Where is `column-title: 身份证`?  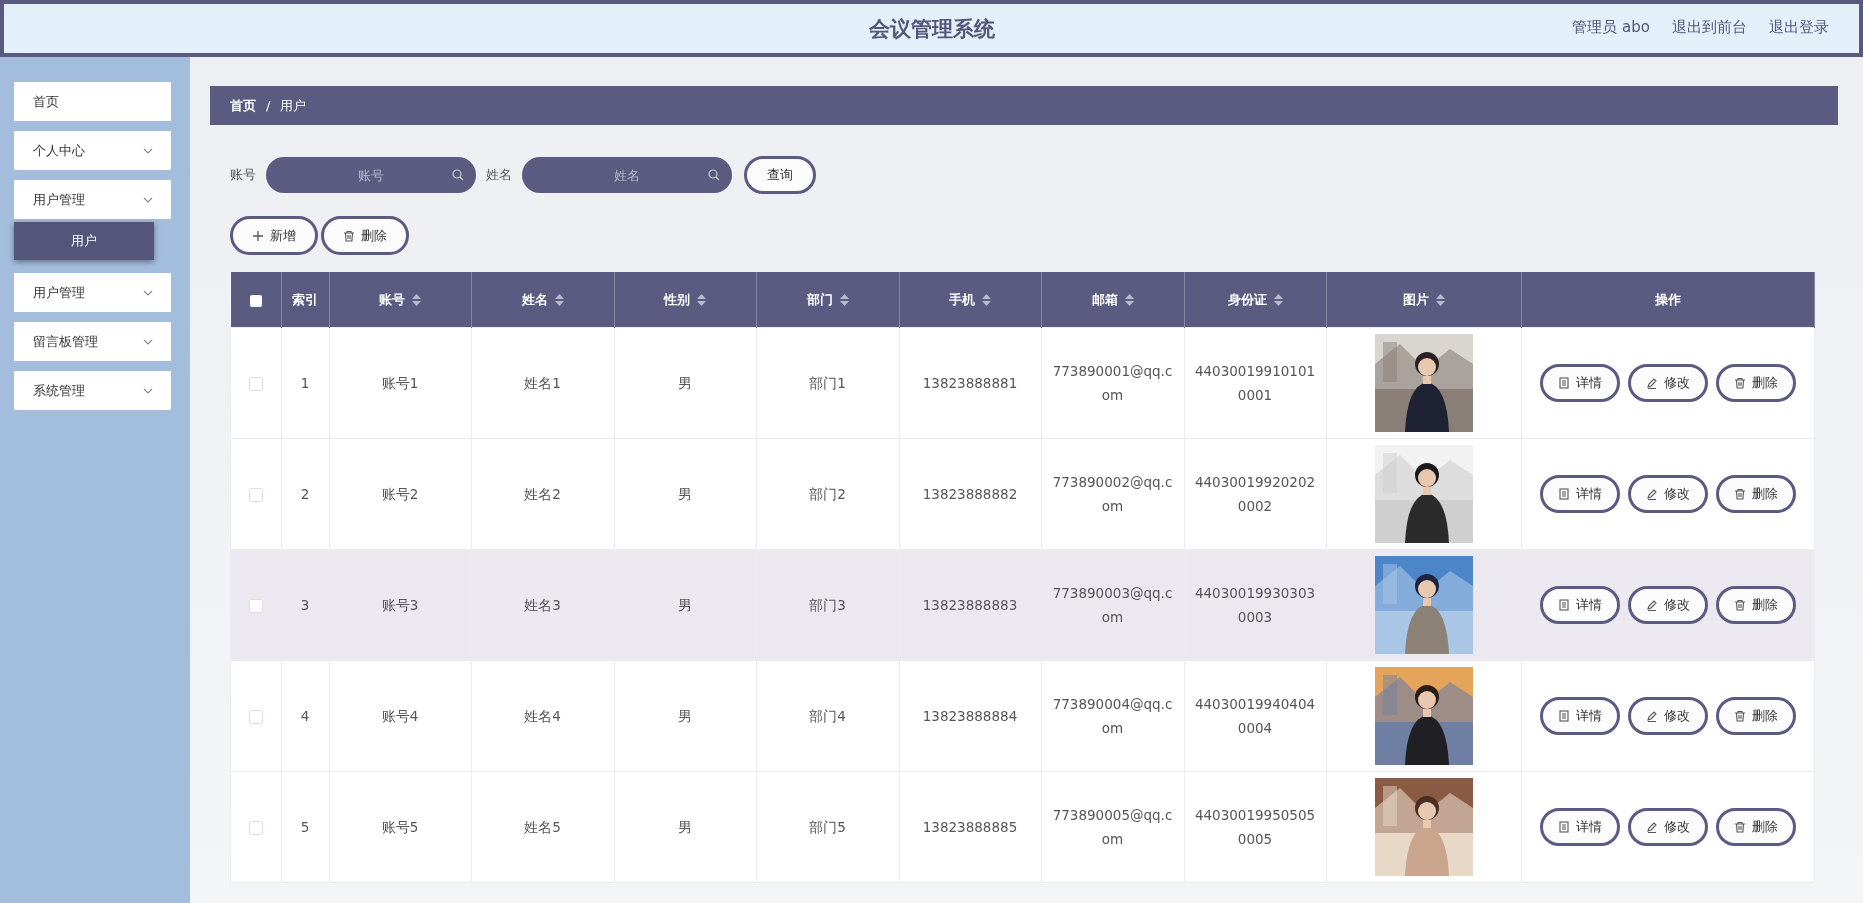 column-title: 身份证 is located at coordinates (1247, 299).